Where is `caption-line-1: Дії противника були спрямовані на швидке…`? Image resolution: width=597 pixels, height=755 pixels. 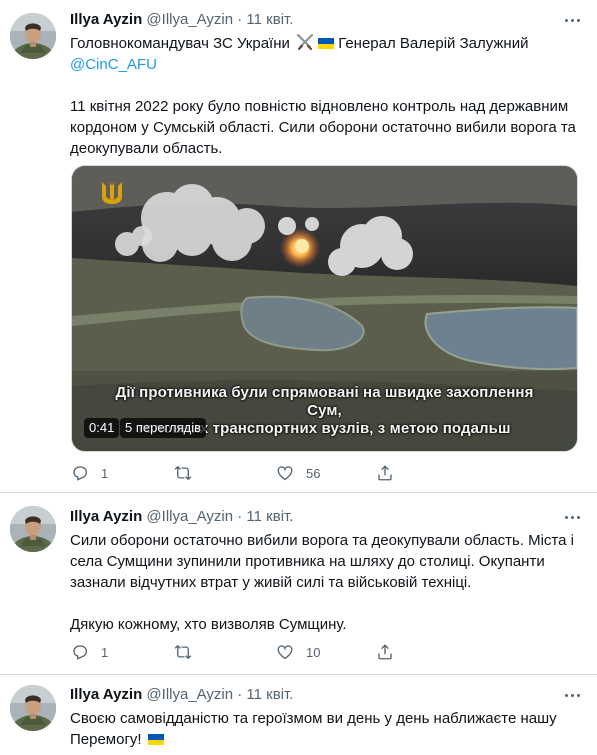
caption-line-1: Дії противника були спрямовані на швидке… is located at coordinates (324, 401).